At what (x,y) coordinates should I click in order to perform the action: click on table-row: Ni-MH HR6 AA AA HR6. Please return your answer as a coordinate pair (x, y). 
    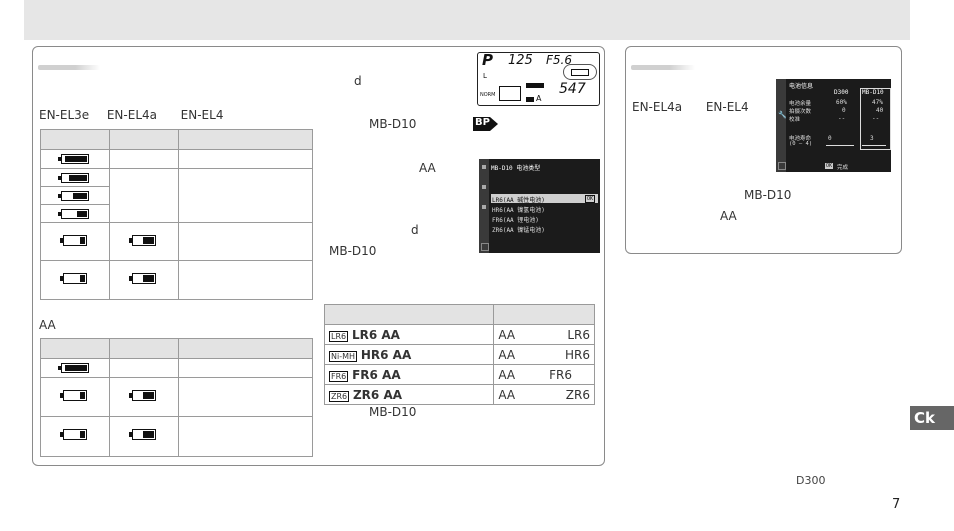
    Looking at the image, I should click on (459, 354).